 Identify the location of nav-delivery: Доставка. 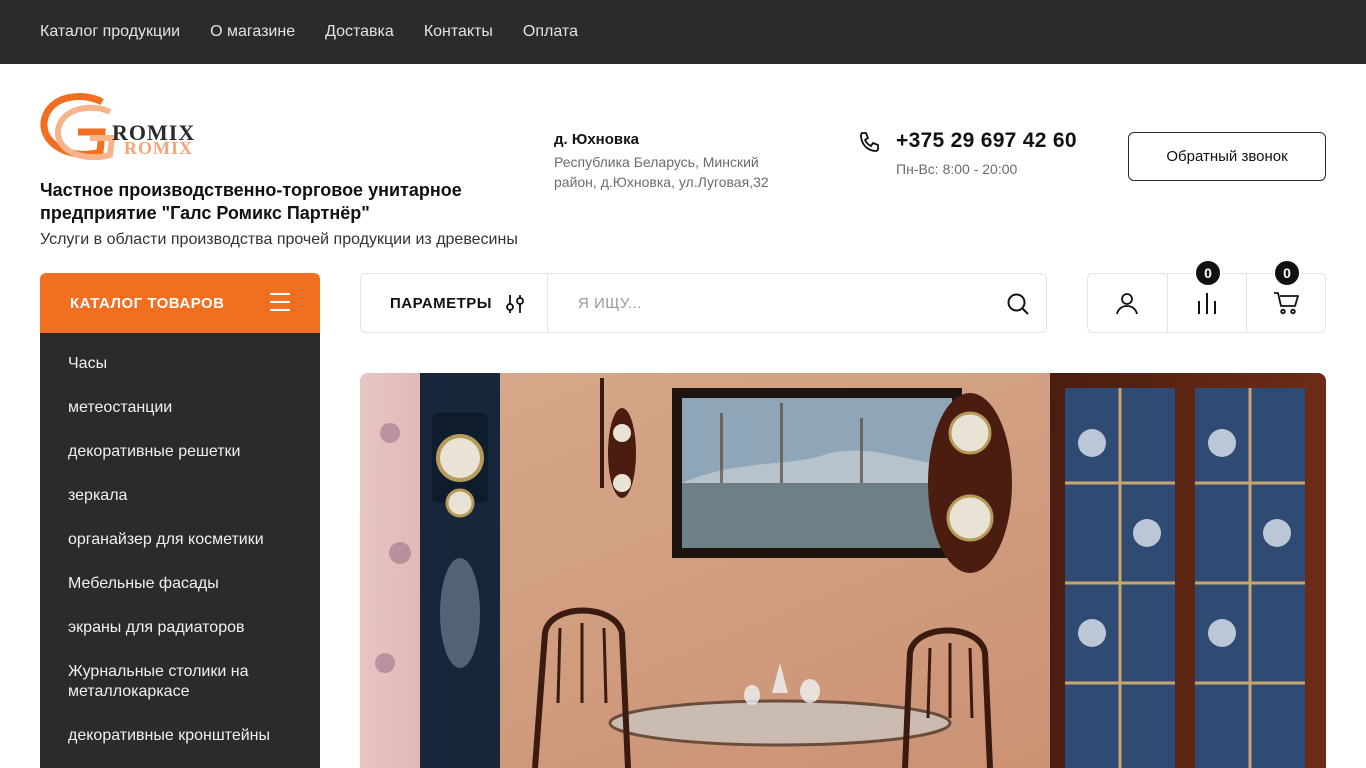
(359, 32).